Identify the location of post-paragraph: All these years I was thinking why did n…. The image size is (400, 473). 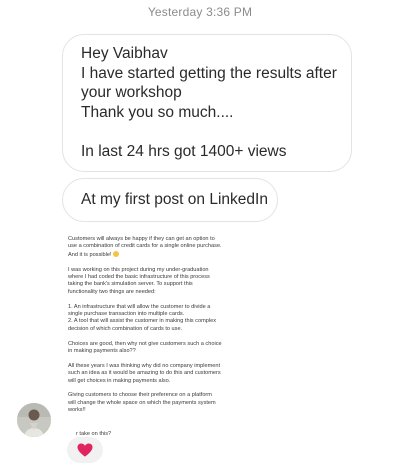
(144, 373).